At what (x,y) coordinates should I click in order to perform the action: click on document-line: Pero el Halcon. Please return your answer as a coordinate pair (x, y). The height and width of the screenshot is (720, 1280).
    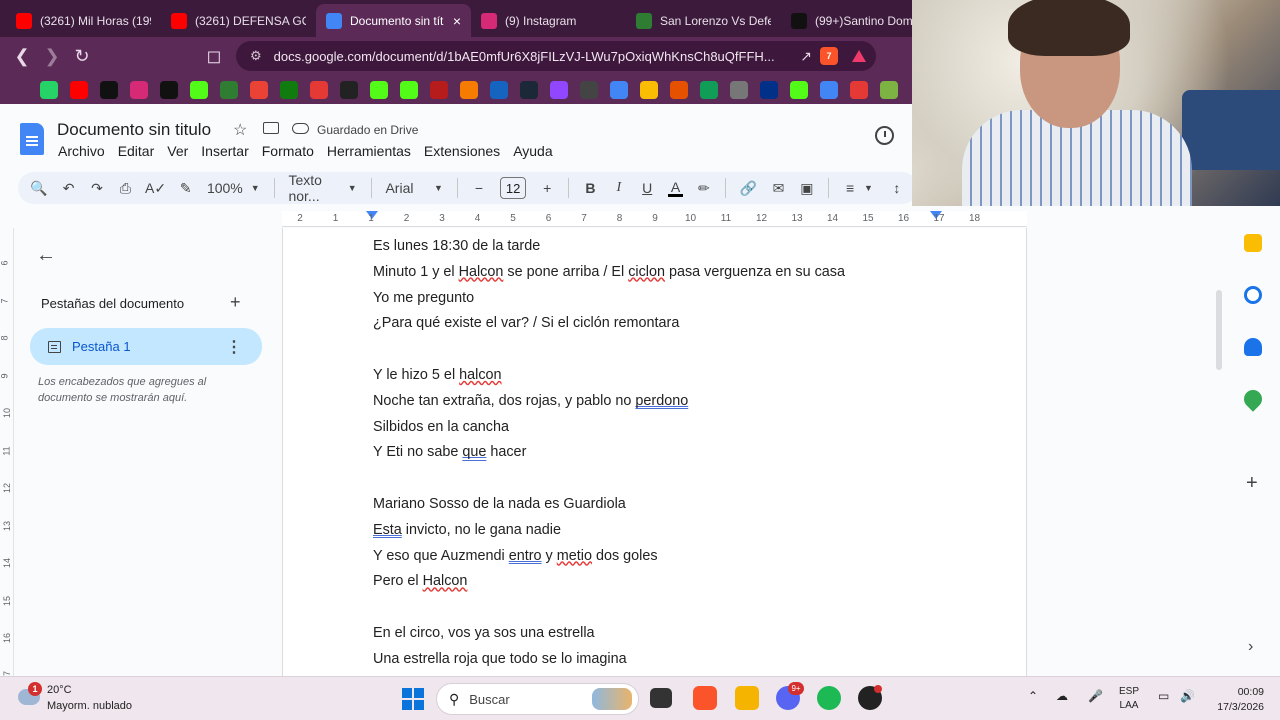
    Looking at the image, I should click on (609, 584).